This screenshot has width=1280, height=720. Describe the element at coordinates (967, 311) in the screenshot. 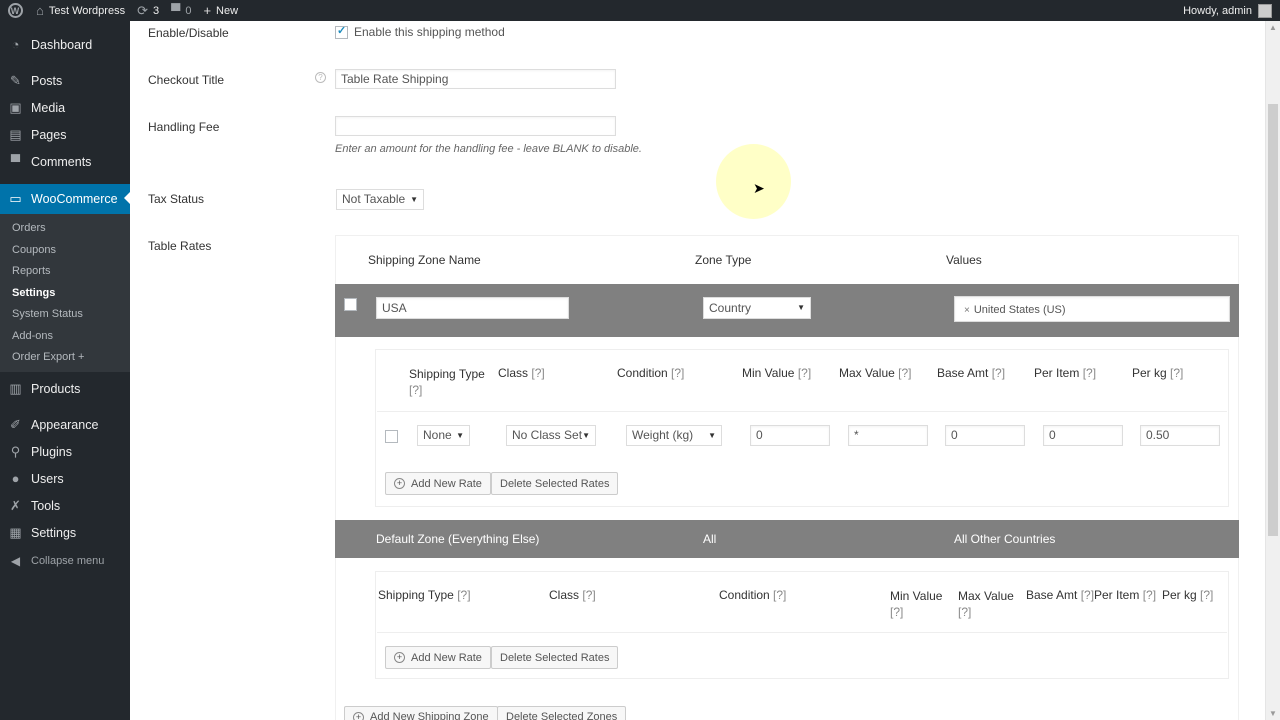

I see `remove-tag-icon: ×` at that location.